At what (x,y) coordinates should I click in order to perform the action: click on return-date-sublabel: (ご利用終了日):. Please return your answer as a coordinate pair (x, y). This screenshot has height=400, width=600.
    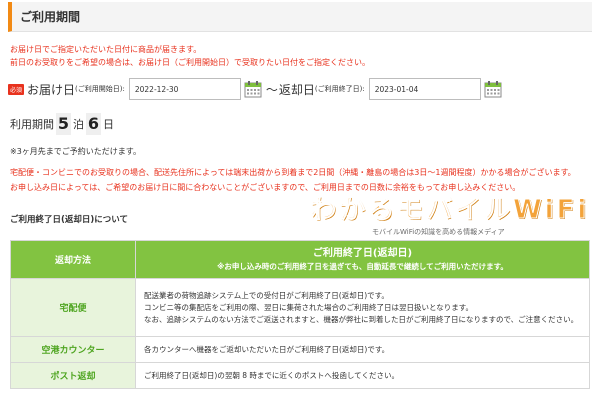
    Looking at the image, I should click on (339, 89).